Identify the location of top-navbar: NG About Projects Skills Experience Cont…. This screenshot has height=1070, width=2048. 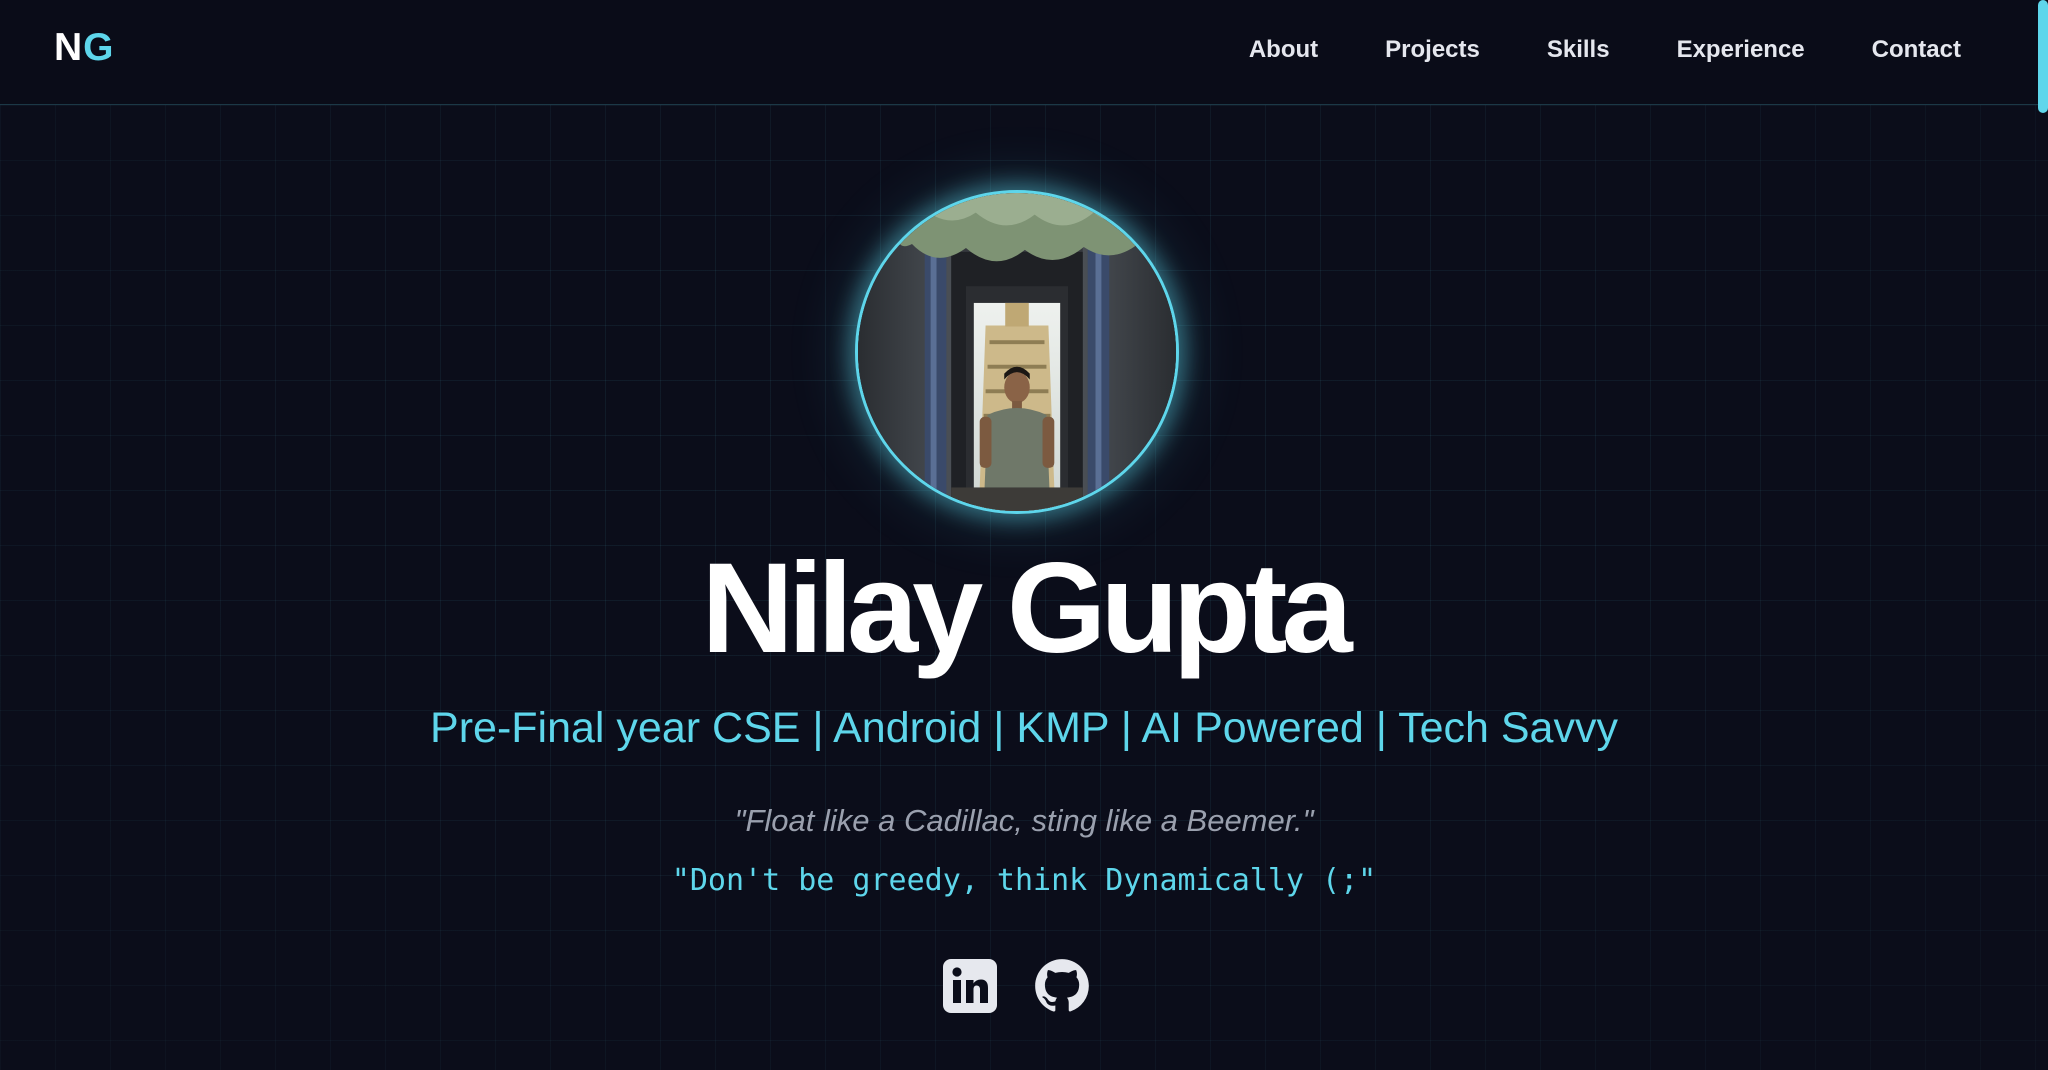
(1024, 52).